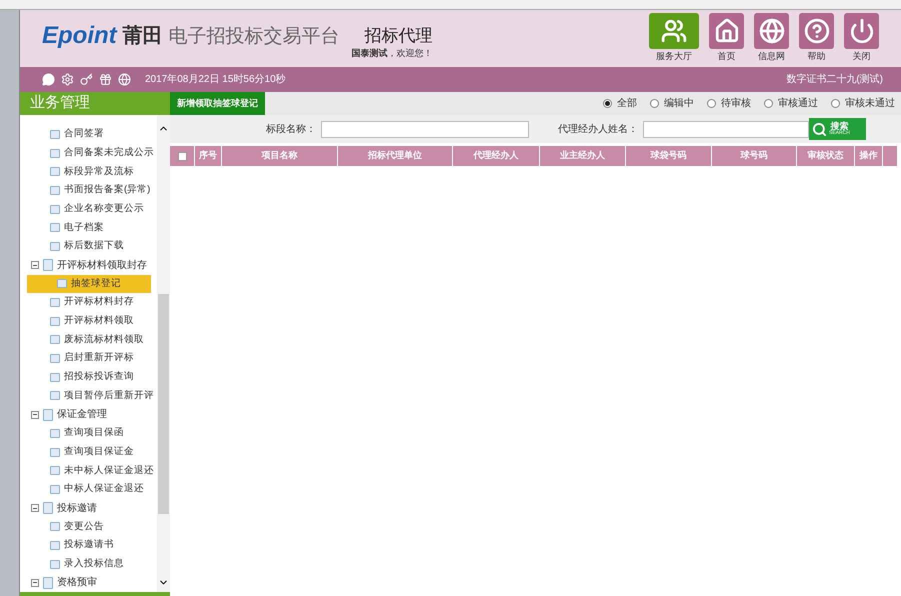  I want to click on menu-item: 启封重新开评标, so click(88, 358).